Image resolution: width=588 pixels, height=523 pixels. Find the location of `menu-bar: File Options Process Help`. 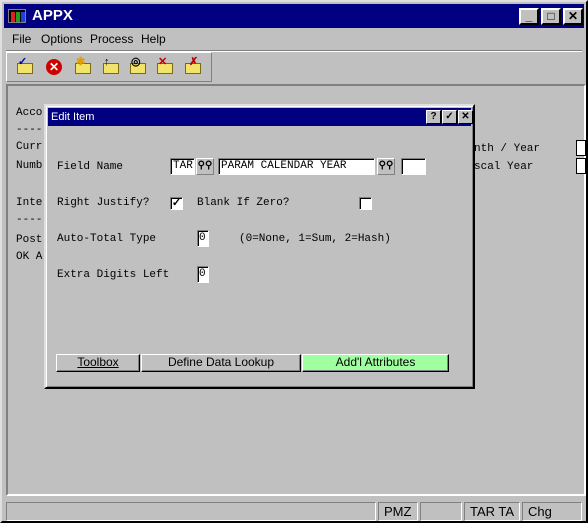

menu-bar: File Options Process Help is located at coordinates (294, 40).